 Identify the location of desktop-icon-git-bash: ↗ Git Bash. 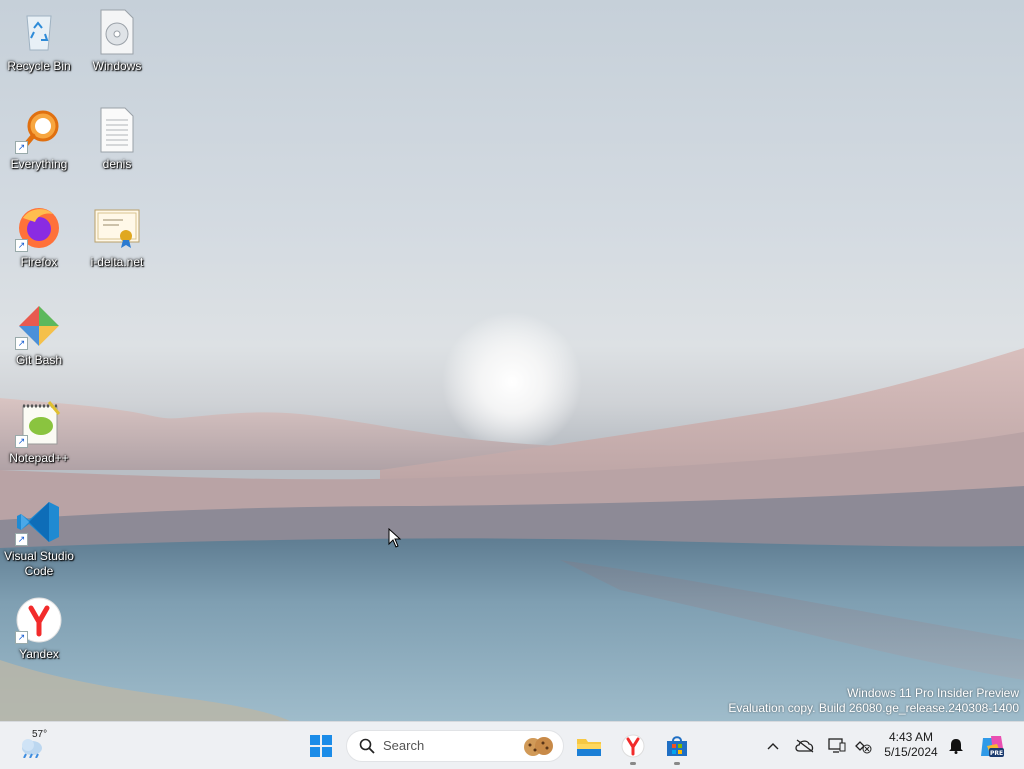
(39, 335).